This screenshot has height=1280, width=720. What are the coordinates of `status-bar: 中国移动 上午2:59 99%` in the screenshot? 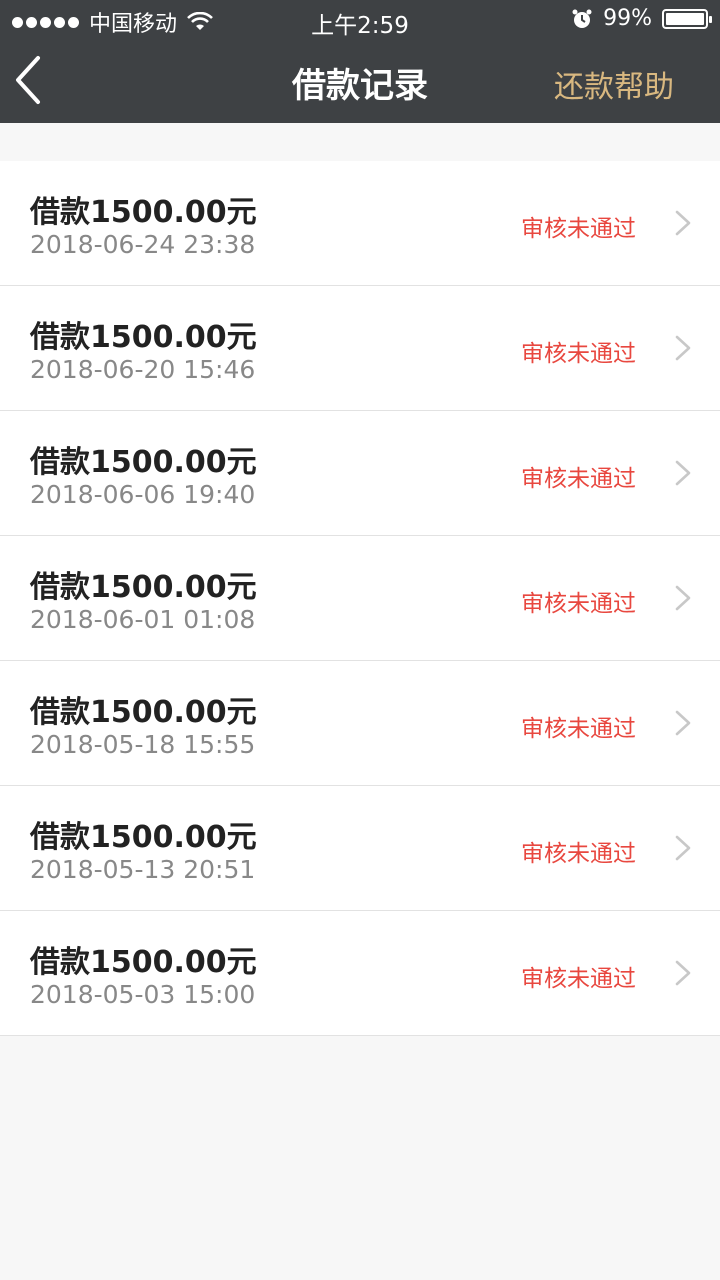 It's located at (360, 20).